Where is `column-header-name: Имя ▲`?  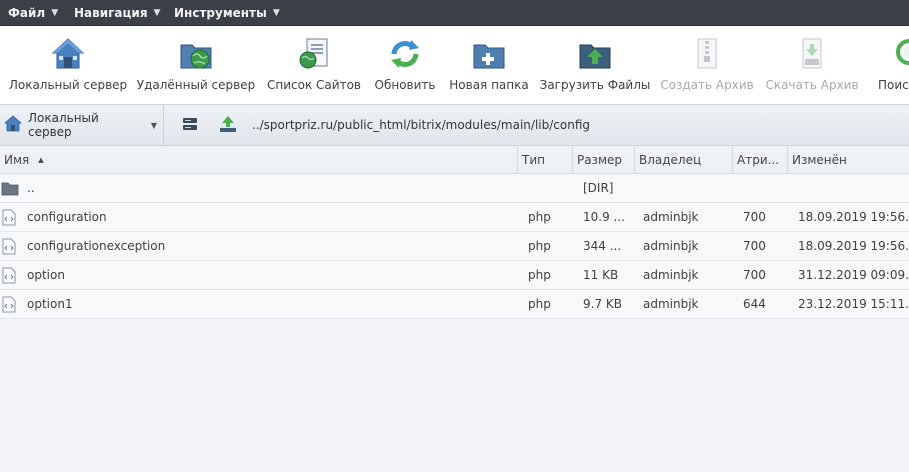 column-header-name: Имя ▲ is located at coordinates (259, 160).